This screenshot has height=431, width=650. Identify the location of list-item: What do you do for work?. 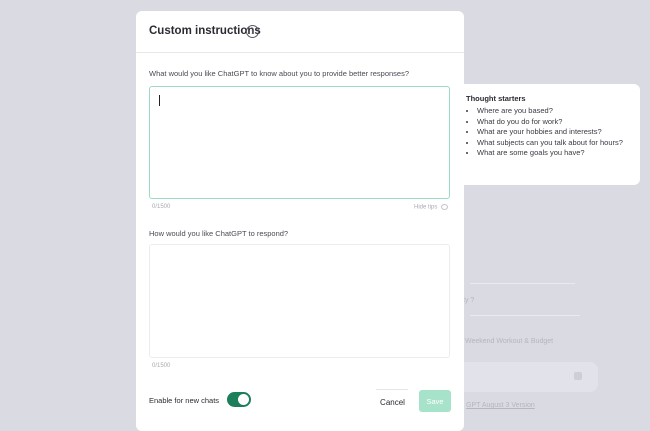
(553, 122).